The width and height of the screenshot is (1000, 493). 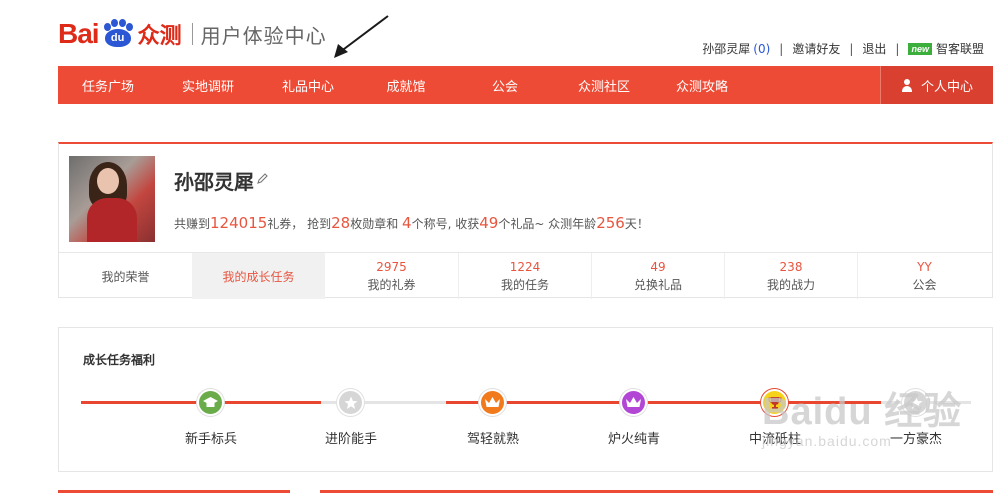 What do you see at coordinates (610, 223) in the screenshot?
I see `zhongce-age: 256` at bounding box center [610, 223].